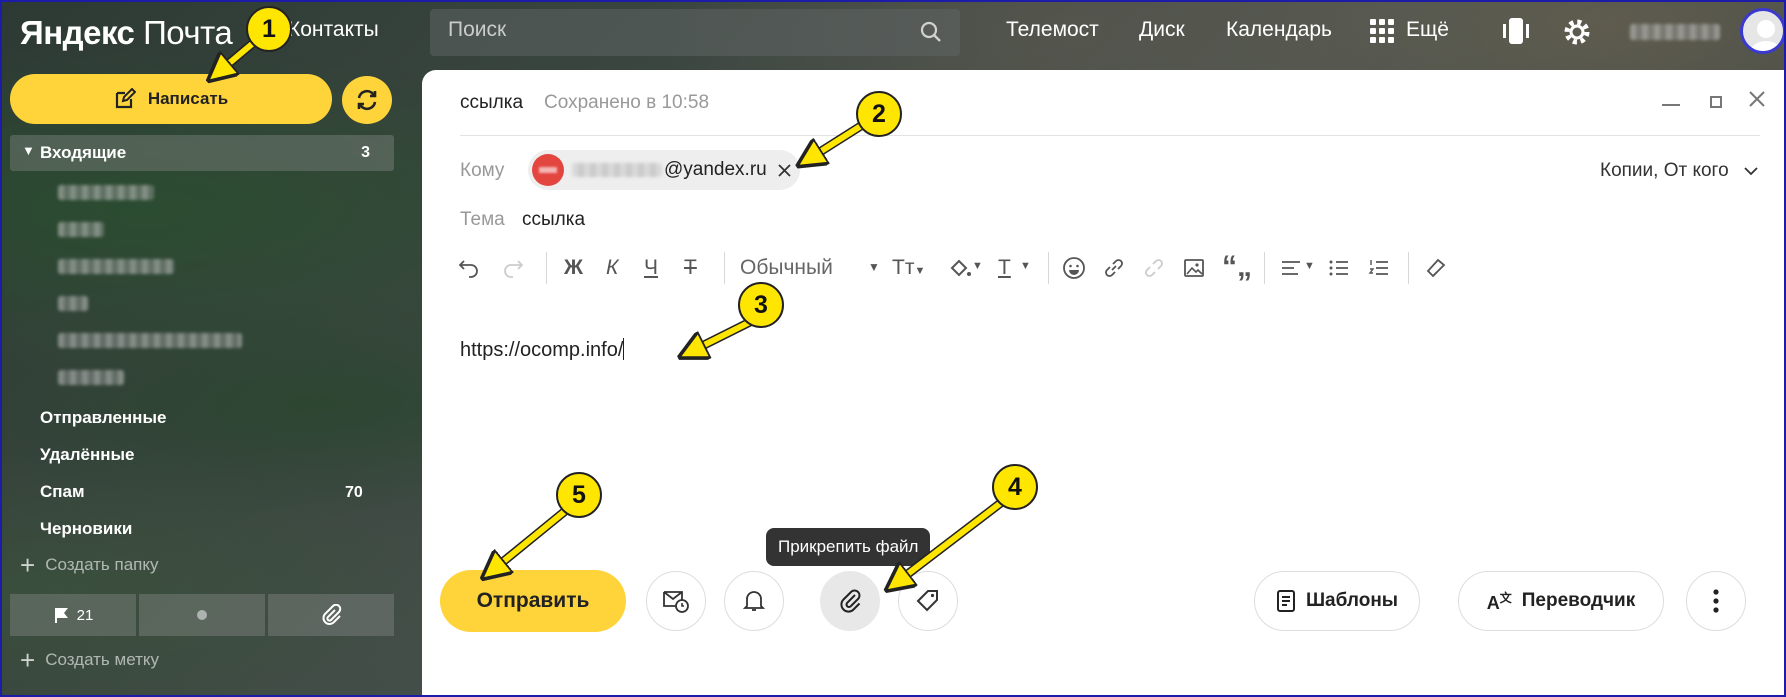  Describe the element at coordinates (1757, 99) in the screenshot. I see `close-icon` at that location.